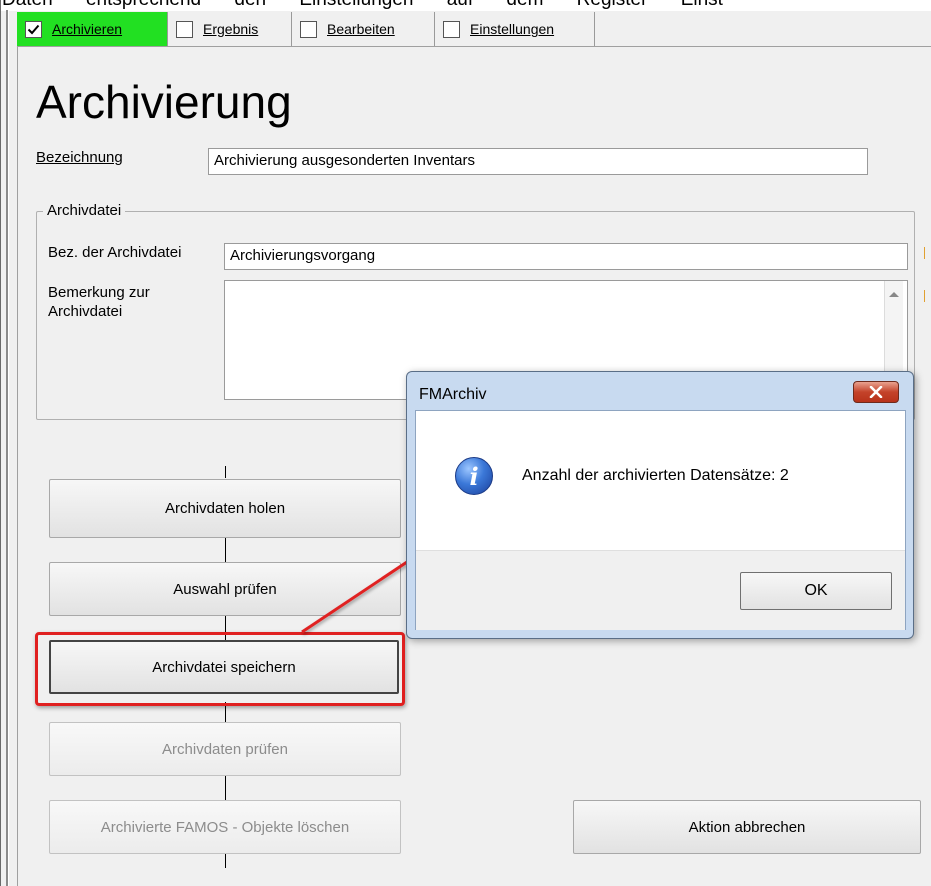  What do you see at coordinates (225, 827) in the screenshot?
I see `famos-objekte-loeschen-button: Archivierte FAMOS - Objekte löschen` at bounding box center [225, 827].